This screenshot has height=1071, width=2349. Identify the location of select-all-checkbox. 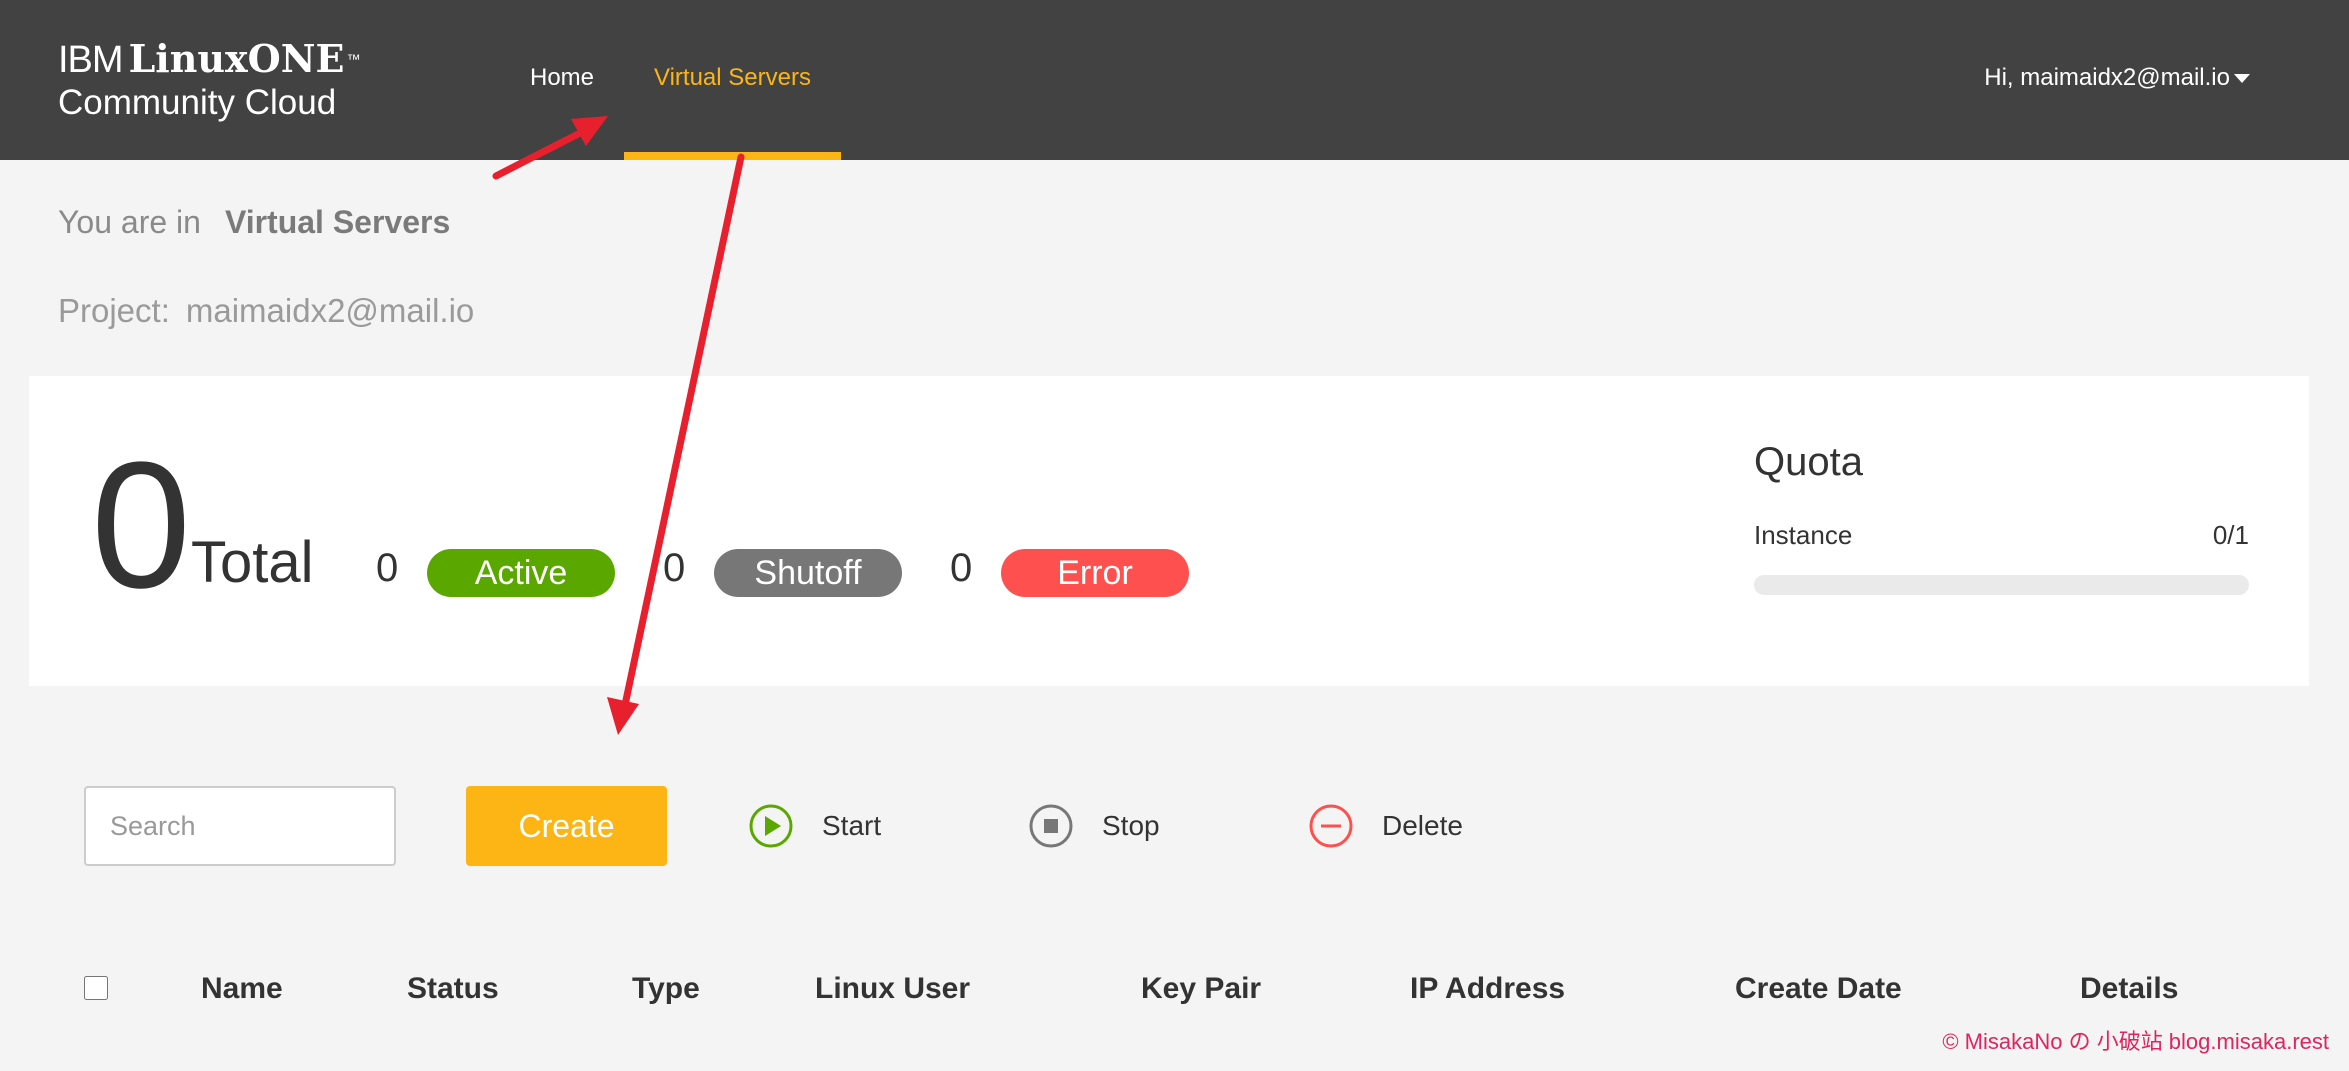
(96, 988).